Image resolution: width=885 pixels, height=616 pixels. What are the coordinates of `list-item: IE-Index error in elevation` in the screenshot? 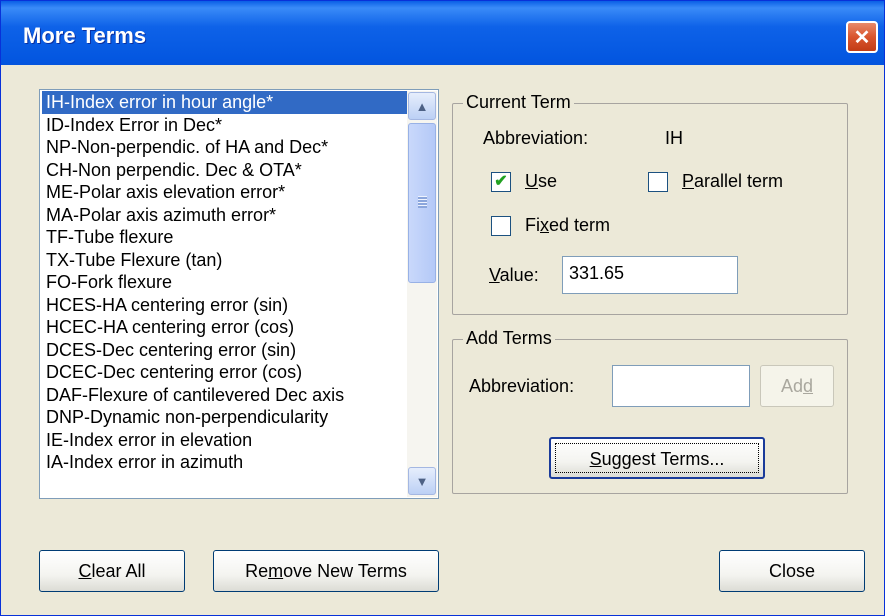 It's located at (225, 440).